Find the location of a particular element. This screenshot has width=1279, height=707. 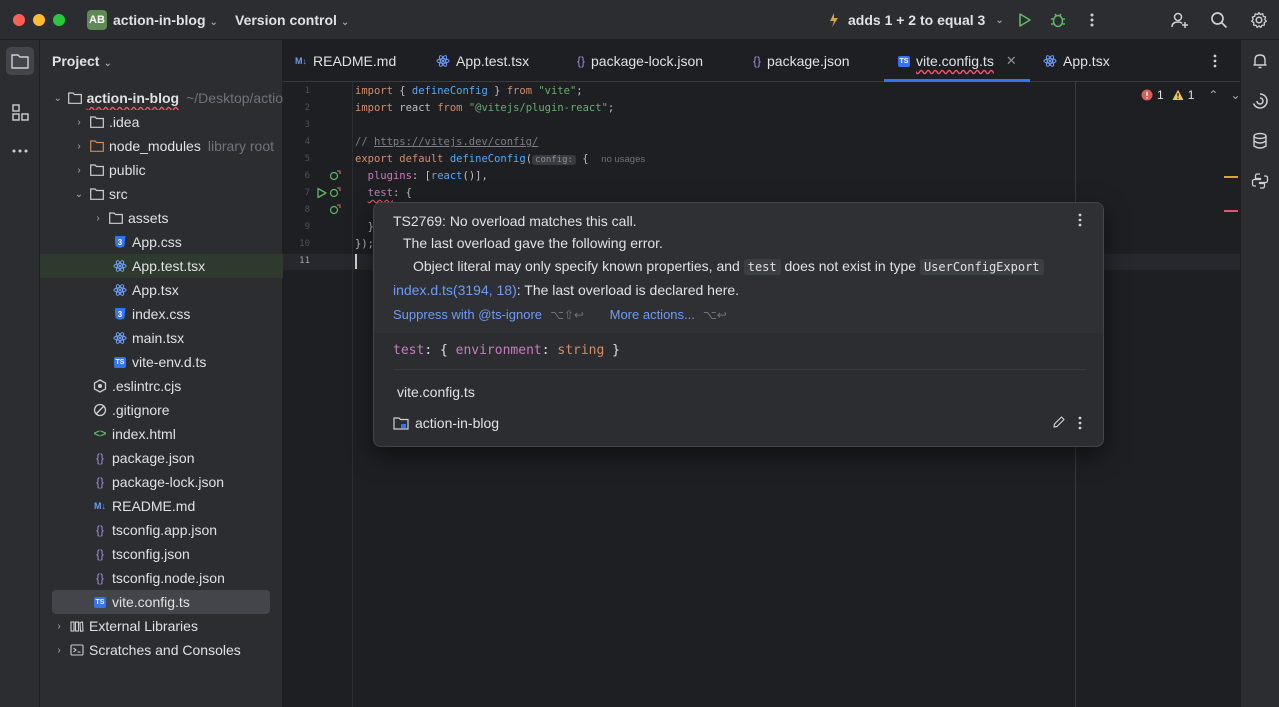

notifications-button is located at coordinates (1260, 61).